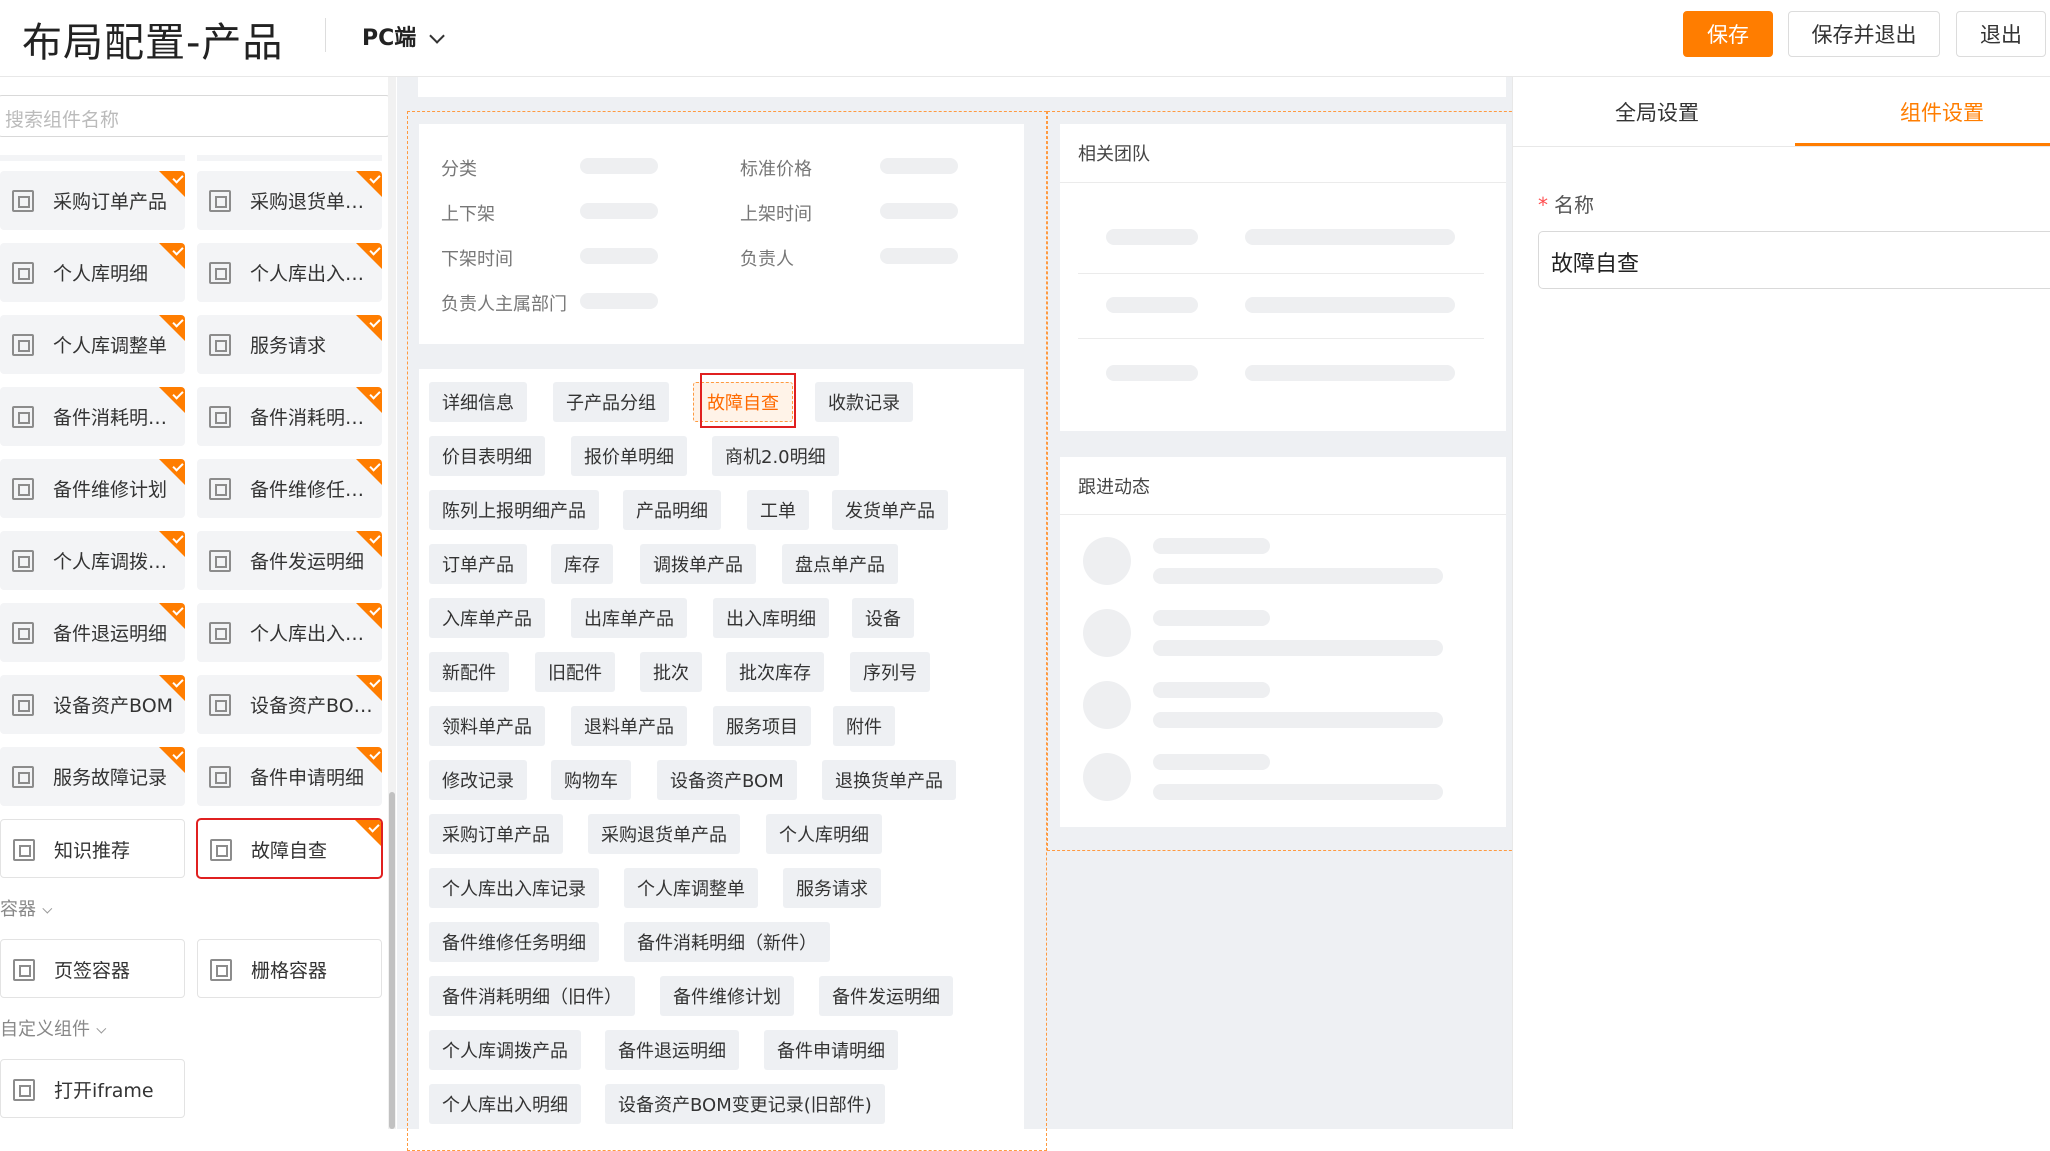  I want to click on tab-return-exchange-product: 退换货单产品, so click(889, 780).